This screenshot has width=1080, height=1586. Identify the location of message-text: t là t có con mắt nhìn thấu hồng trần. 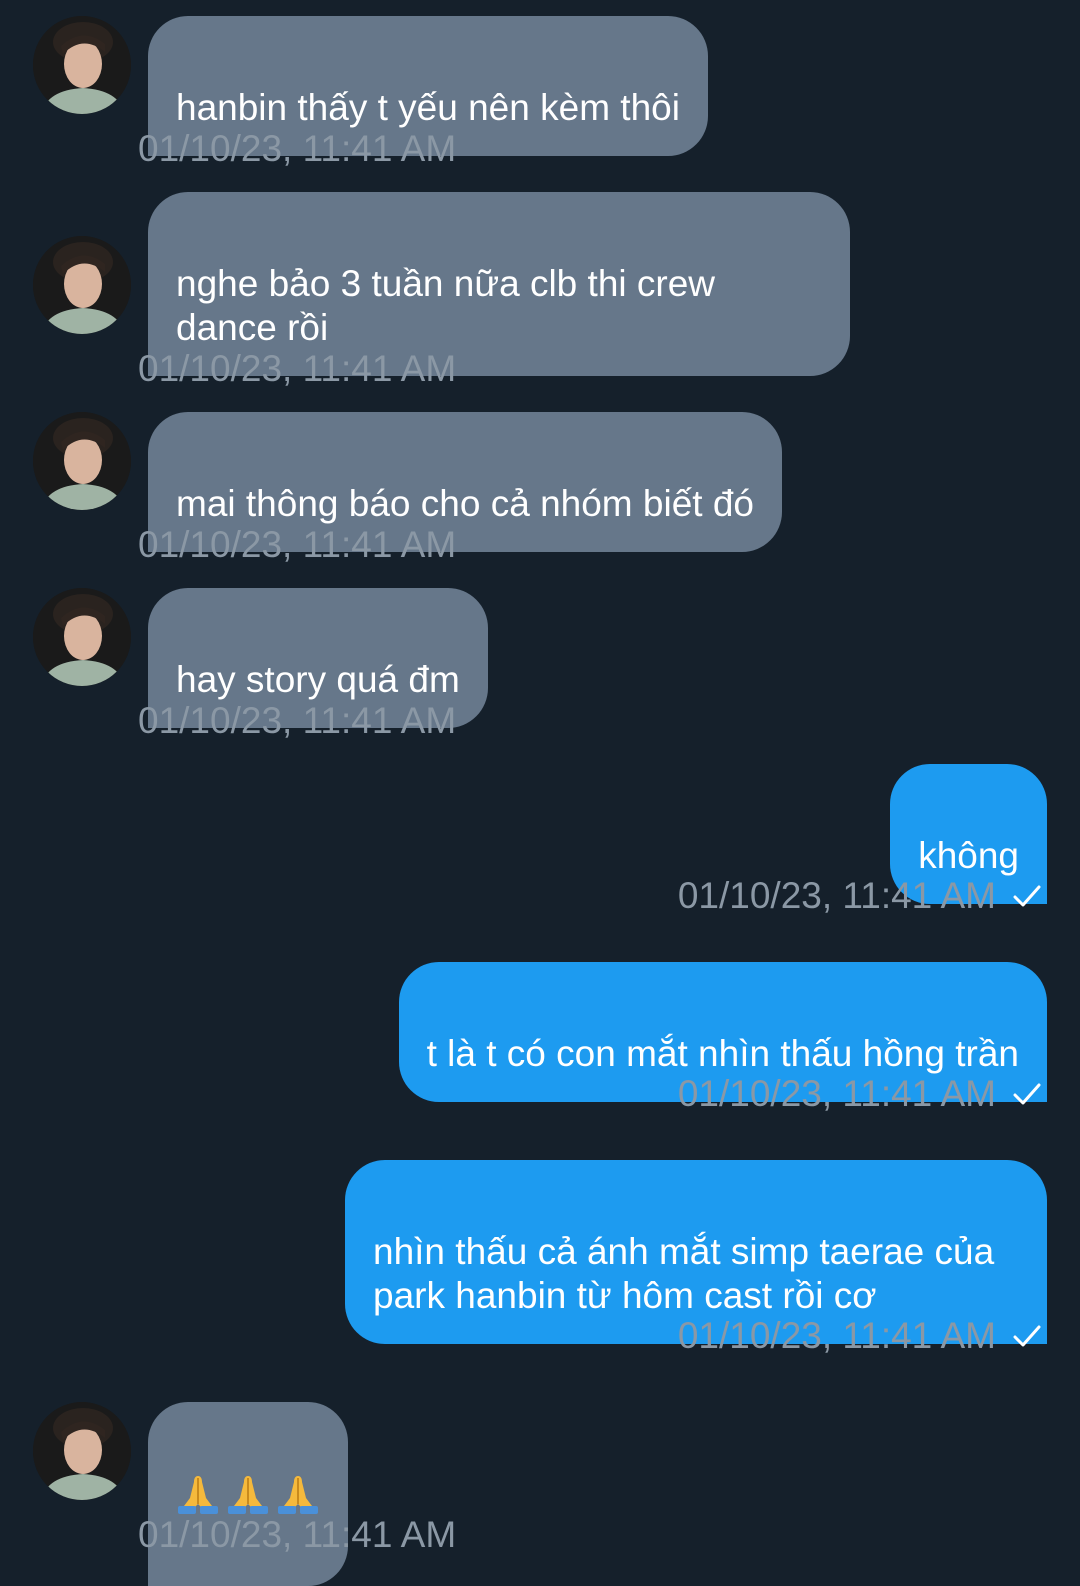
(722, 1053).